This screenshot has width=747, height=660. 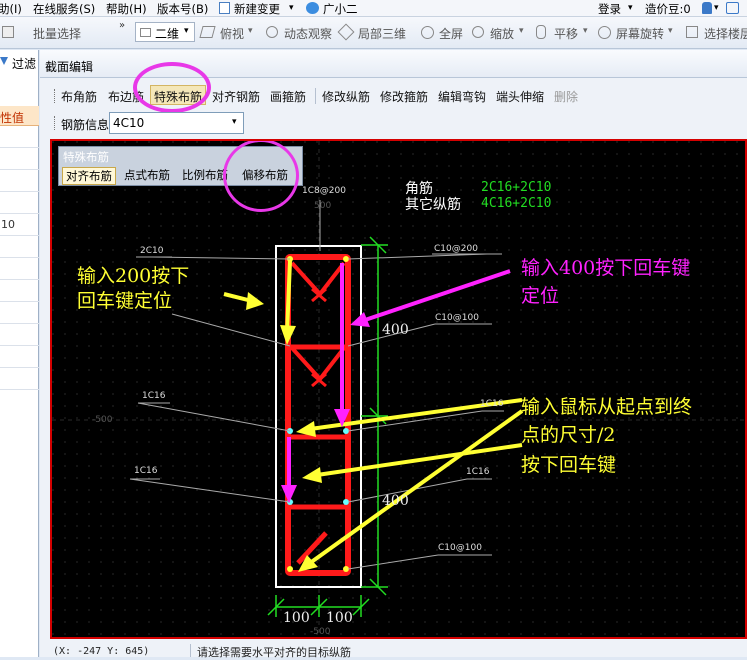 What do you see at coordinates (569, 465) in the screenshot?
I see `annotation-right-mid-line3: 按下回车键` at bounding box center [569, 465].